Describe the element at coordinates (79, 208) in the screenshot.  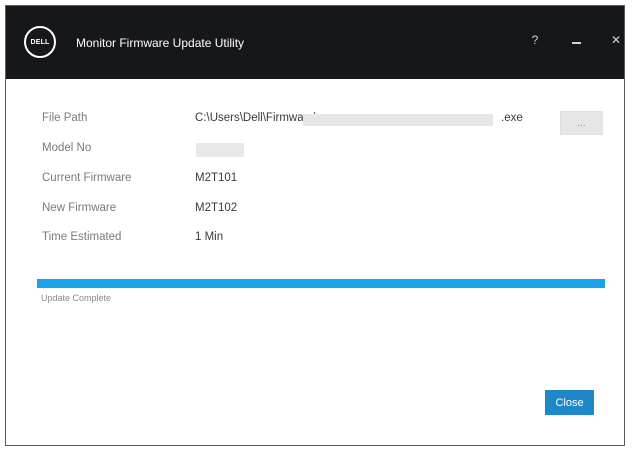
I see `new-firmware-label: New Firmware` at that location.